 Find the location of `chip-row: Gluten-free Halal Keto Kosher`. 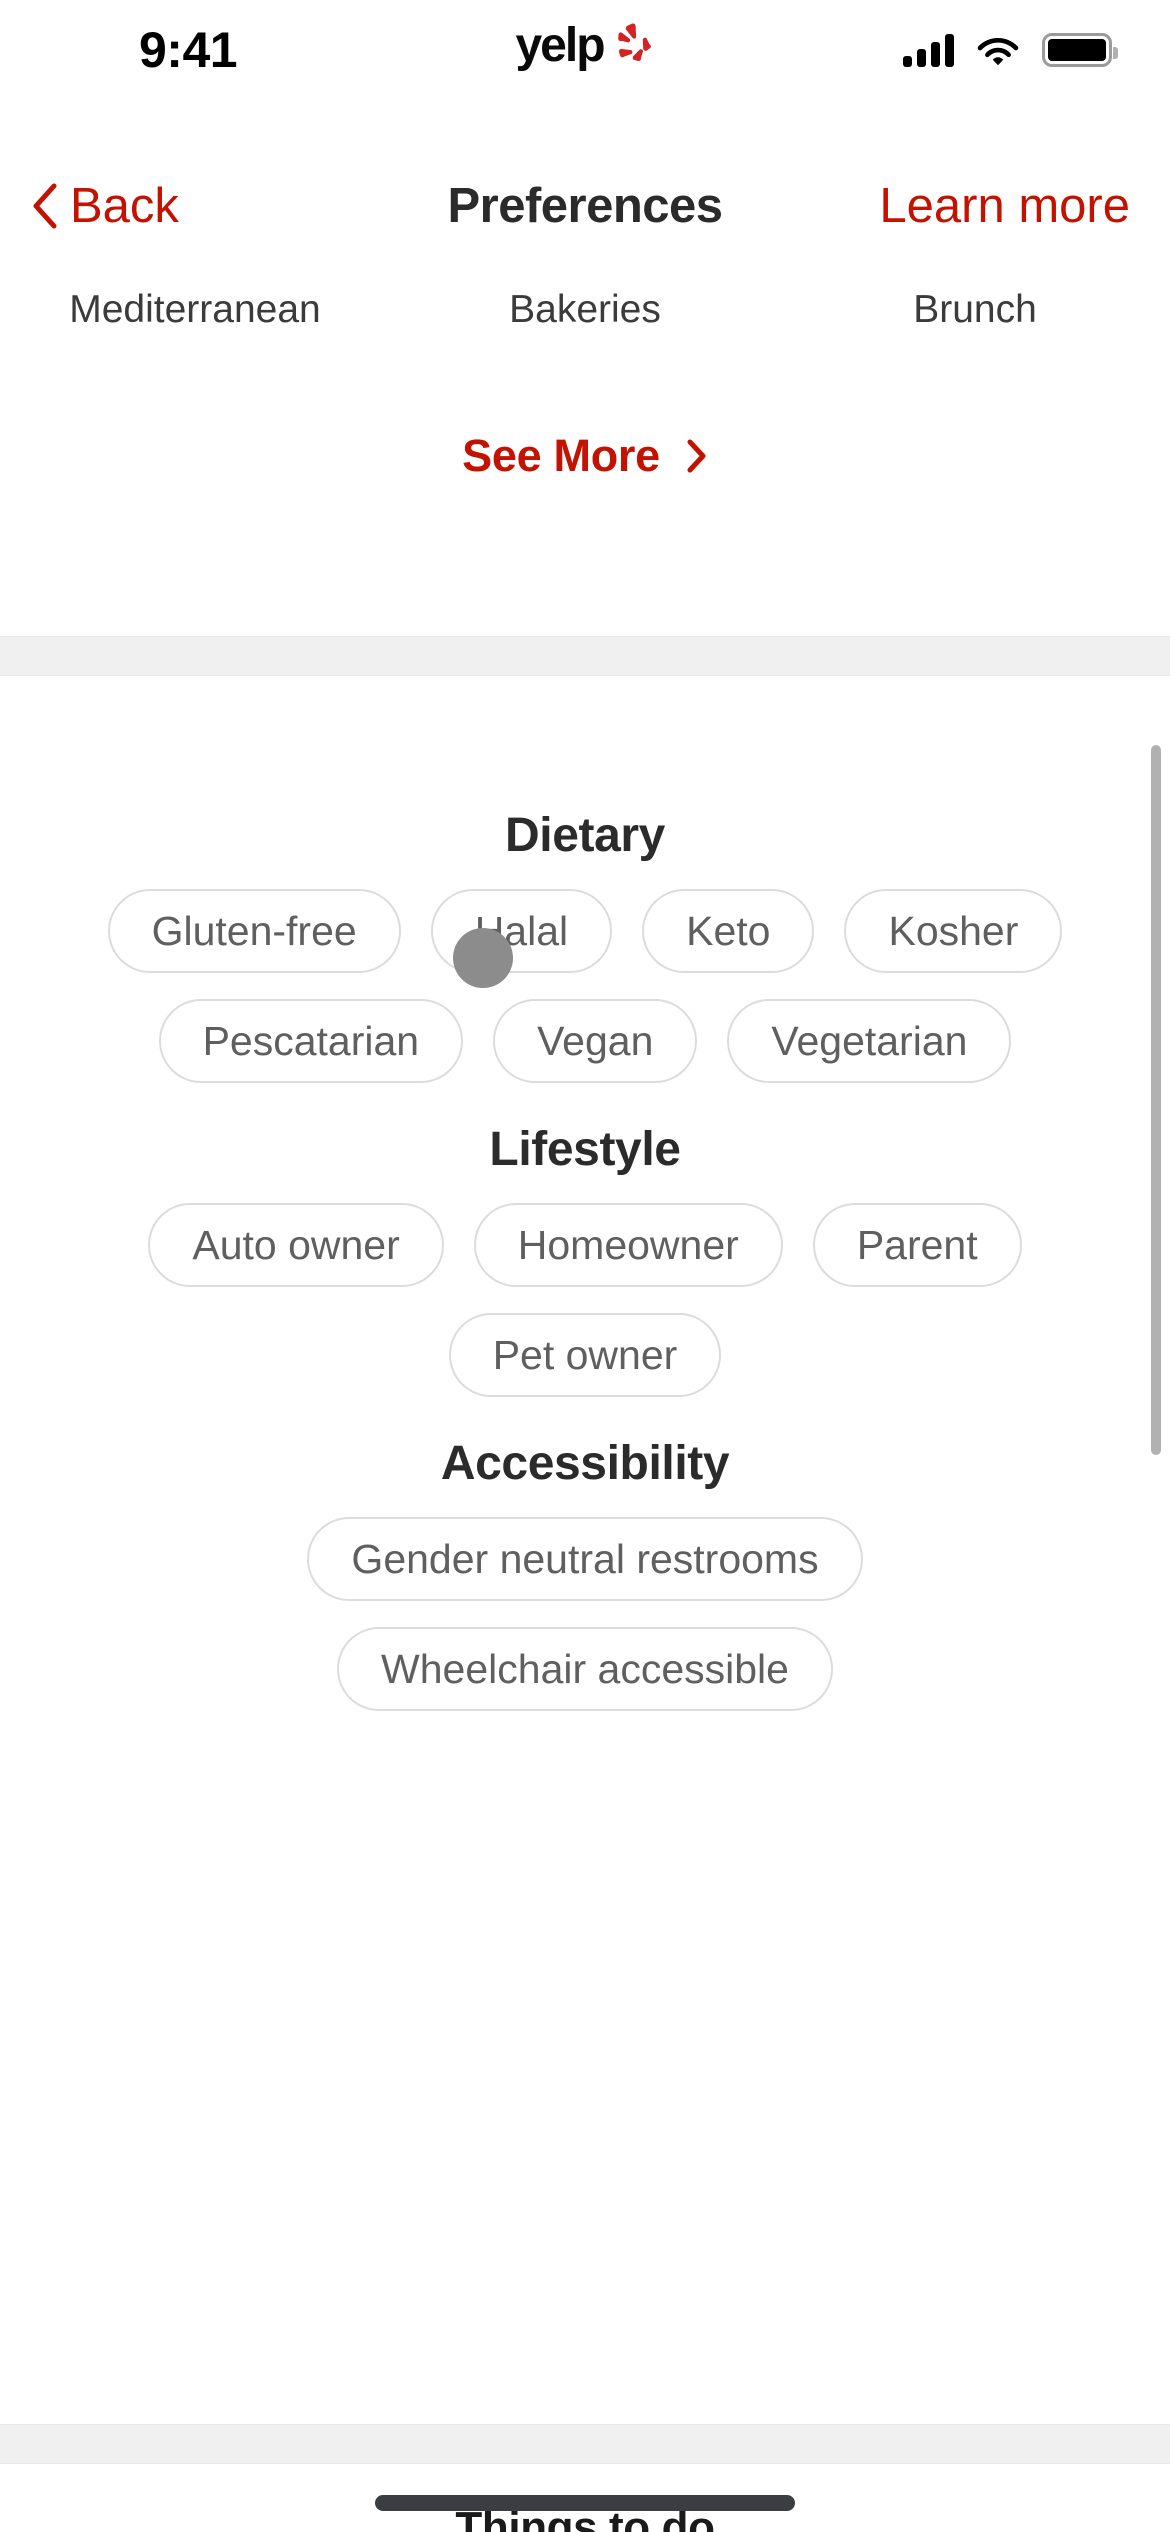

chip-row: Gluten-free Halal Keto Kosher is located at coordinates (585, 931).